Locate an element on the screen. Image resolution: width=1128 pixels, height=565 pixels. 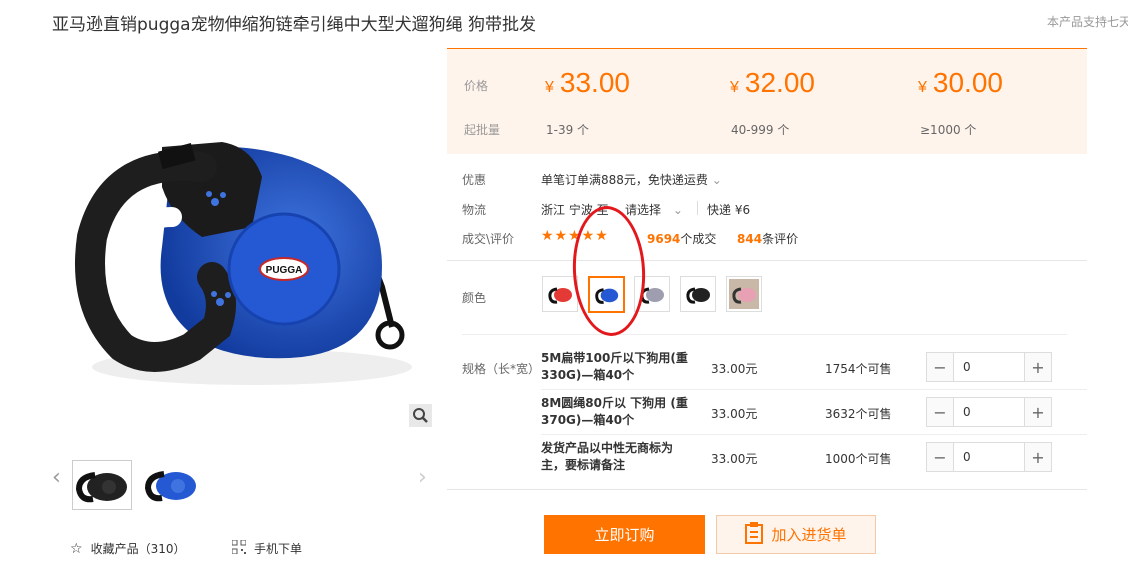
retractable-leash-illustration: PUGGA is located at coordinates (243, 263).